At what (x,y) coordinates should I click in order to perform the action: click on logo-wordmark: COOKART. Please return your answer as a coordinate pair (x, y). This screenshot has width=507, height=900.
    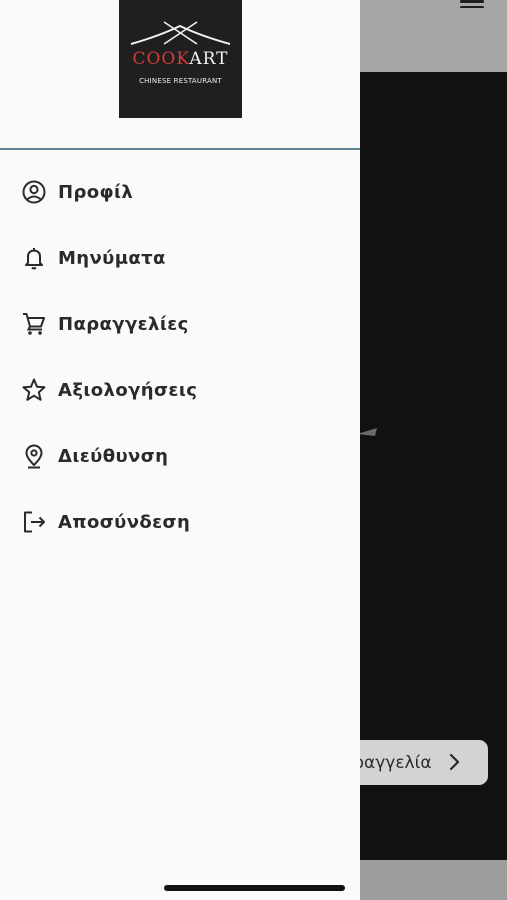
    Looking at the image, I should click on (180, 59).